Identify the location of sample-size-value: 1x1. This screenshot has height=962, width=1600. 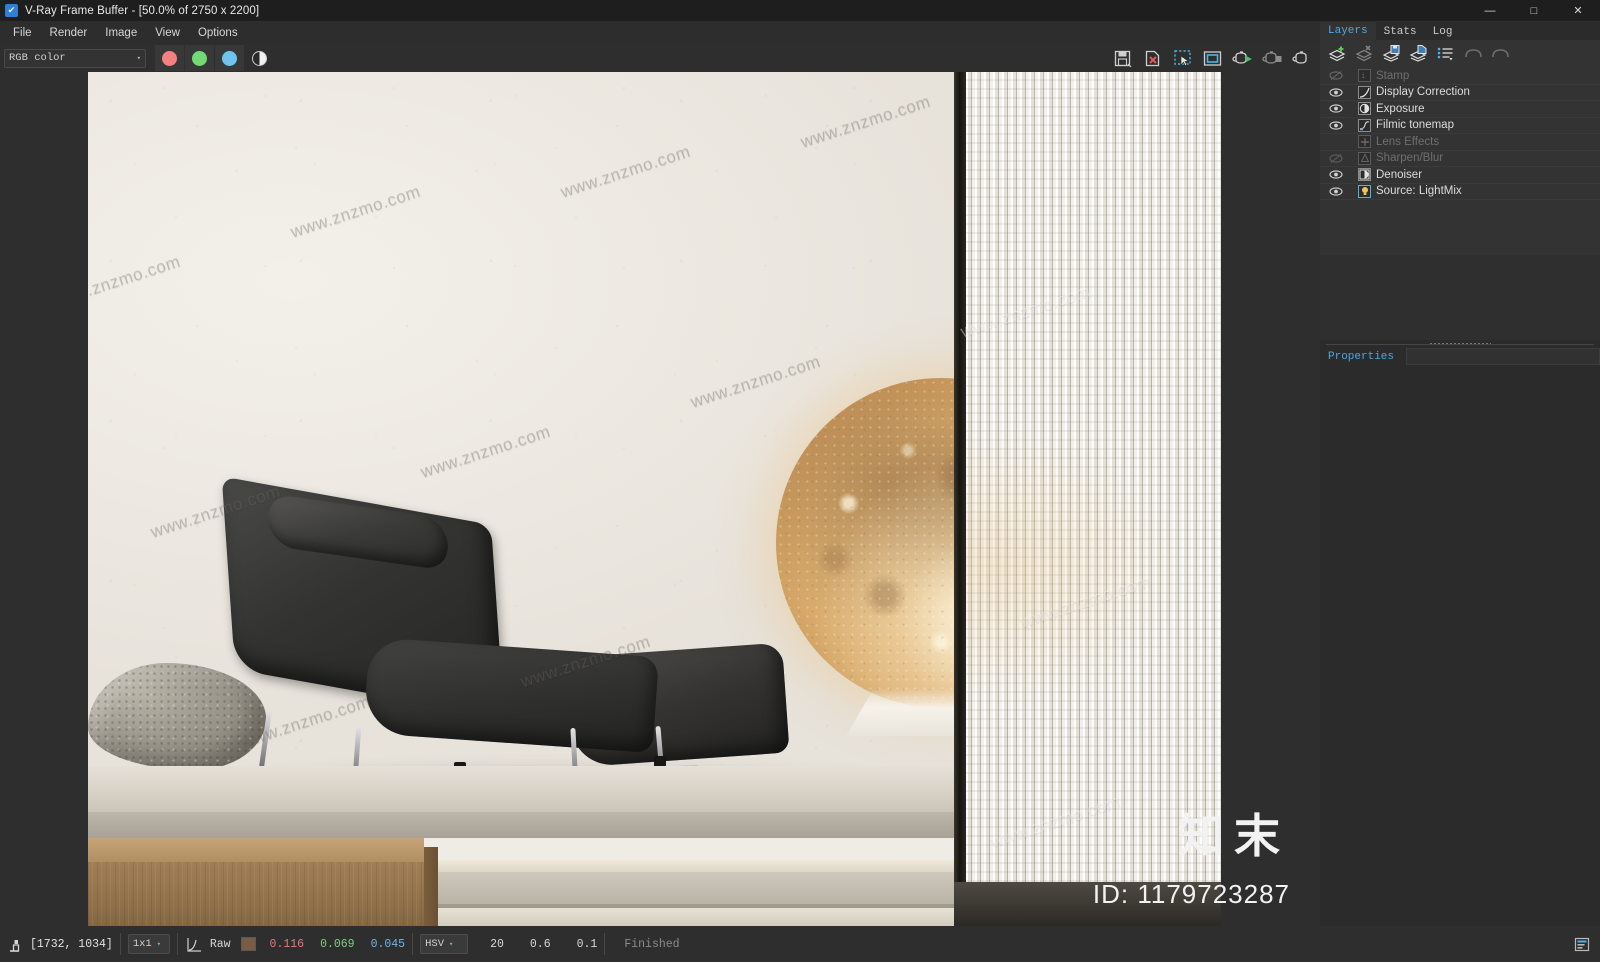
(142, 944).